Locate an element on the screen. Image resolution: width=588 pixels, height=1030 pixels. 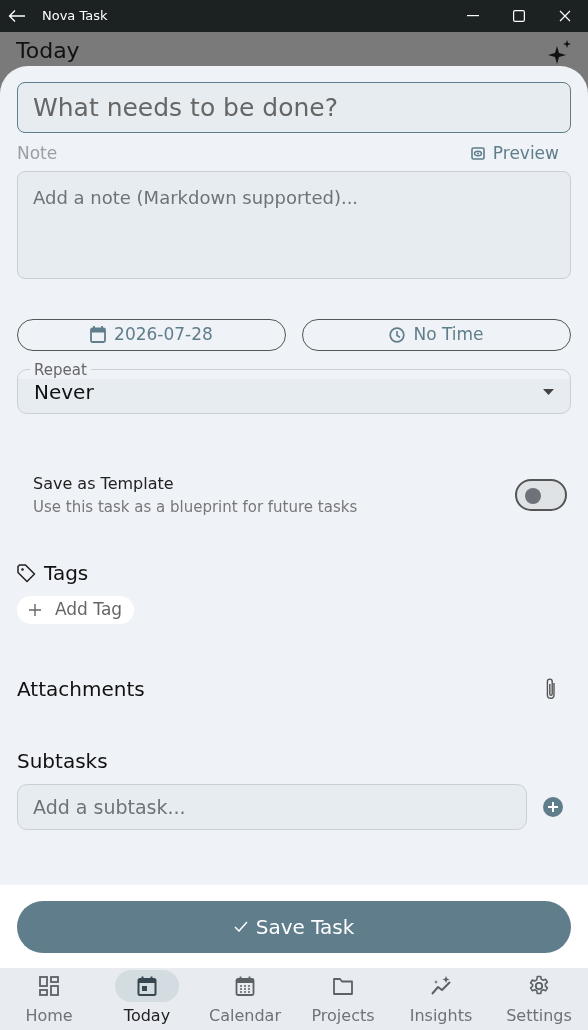
tag-icon is located at coordinates (26, 573).